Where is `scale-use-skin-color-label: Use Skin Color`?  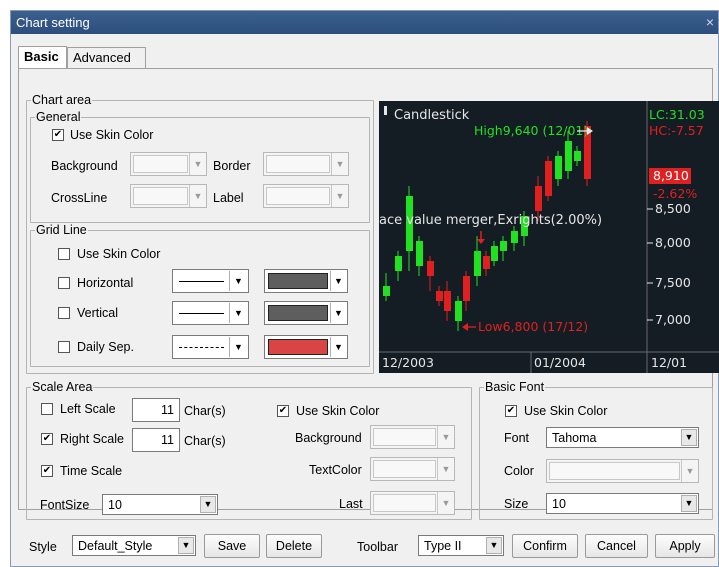
scale-use-skin-color-label: Use Skin Color is located at coordinates (338, 411).